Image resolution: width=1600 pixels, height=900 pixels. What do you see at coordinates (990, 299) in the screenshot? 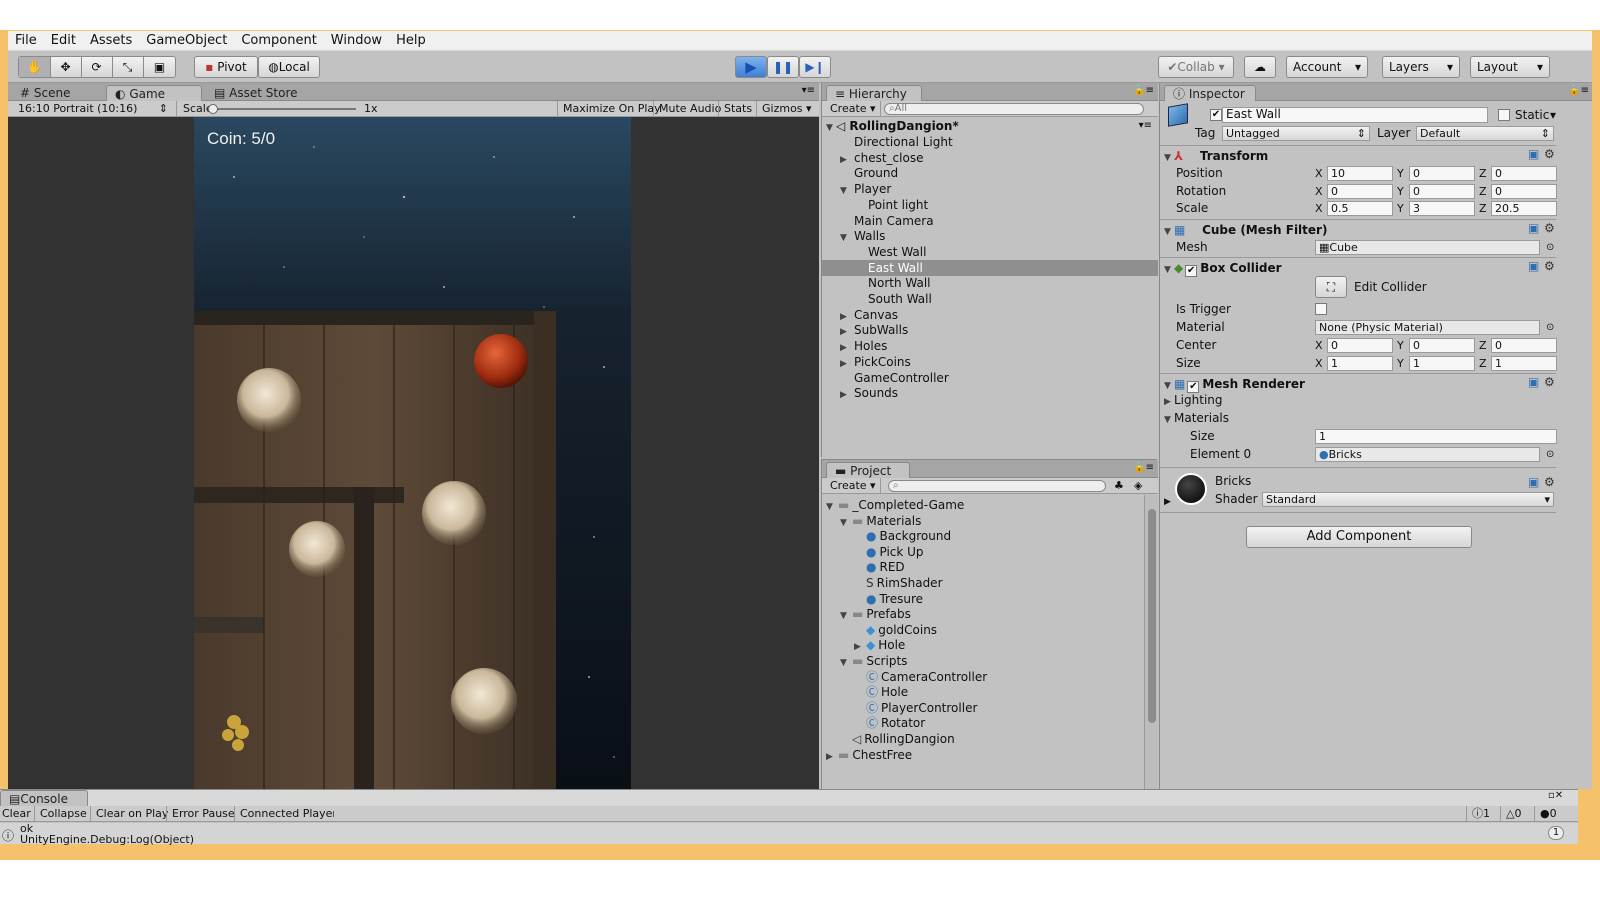
I see `hierarchy-item: South Wall` at bounding box center [990, 299].